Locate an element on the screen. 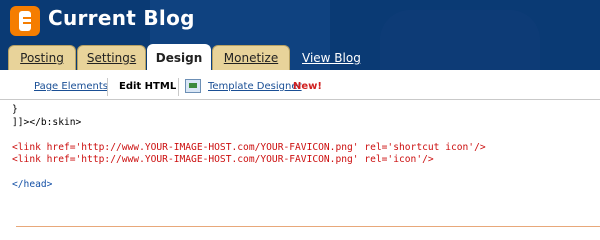 The image size is (600, 240). tab-design: Design is located at coordinates (179, 57).